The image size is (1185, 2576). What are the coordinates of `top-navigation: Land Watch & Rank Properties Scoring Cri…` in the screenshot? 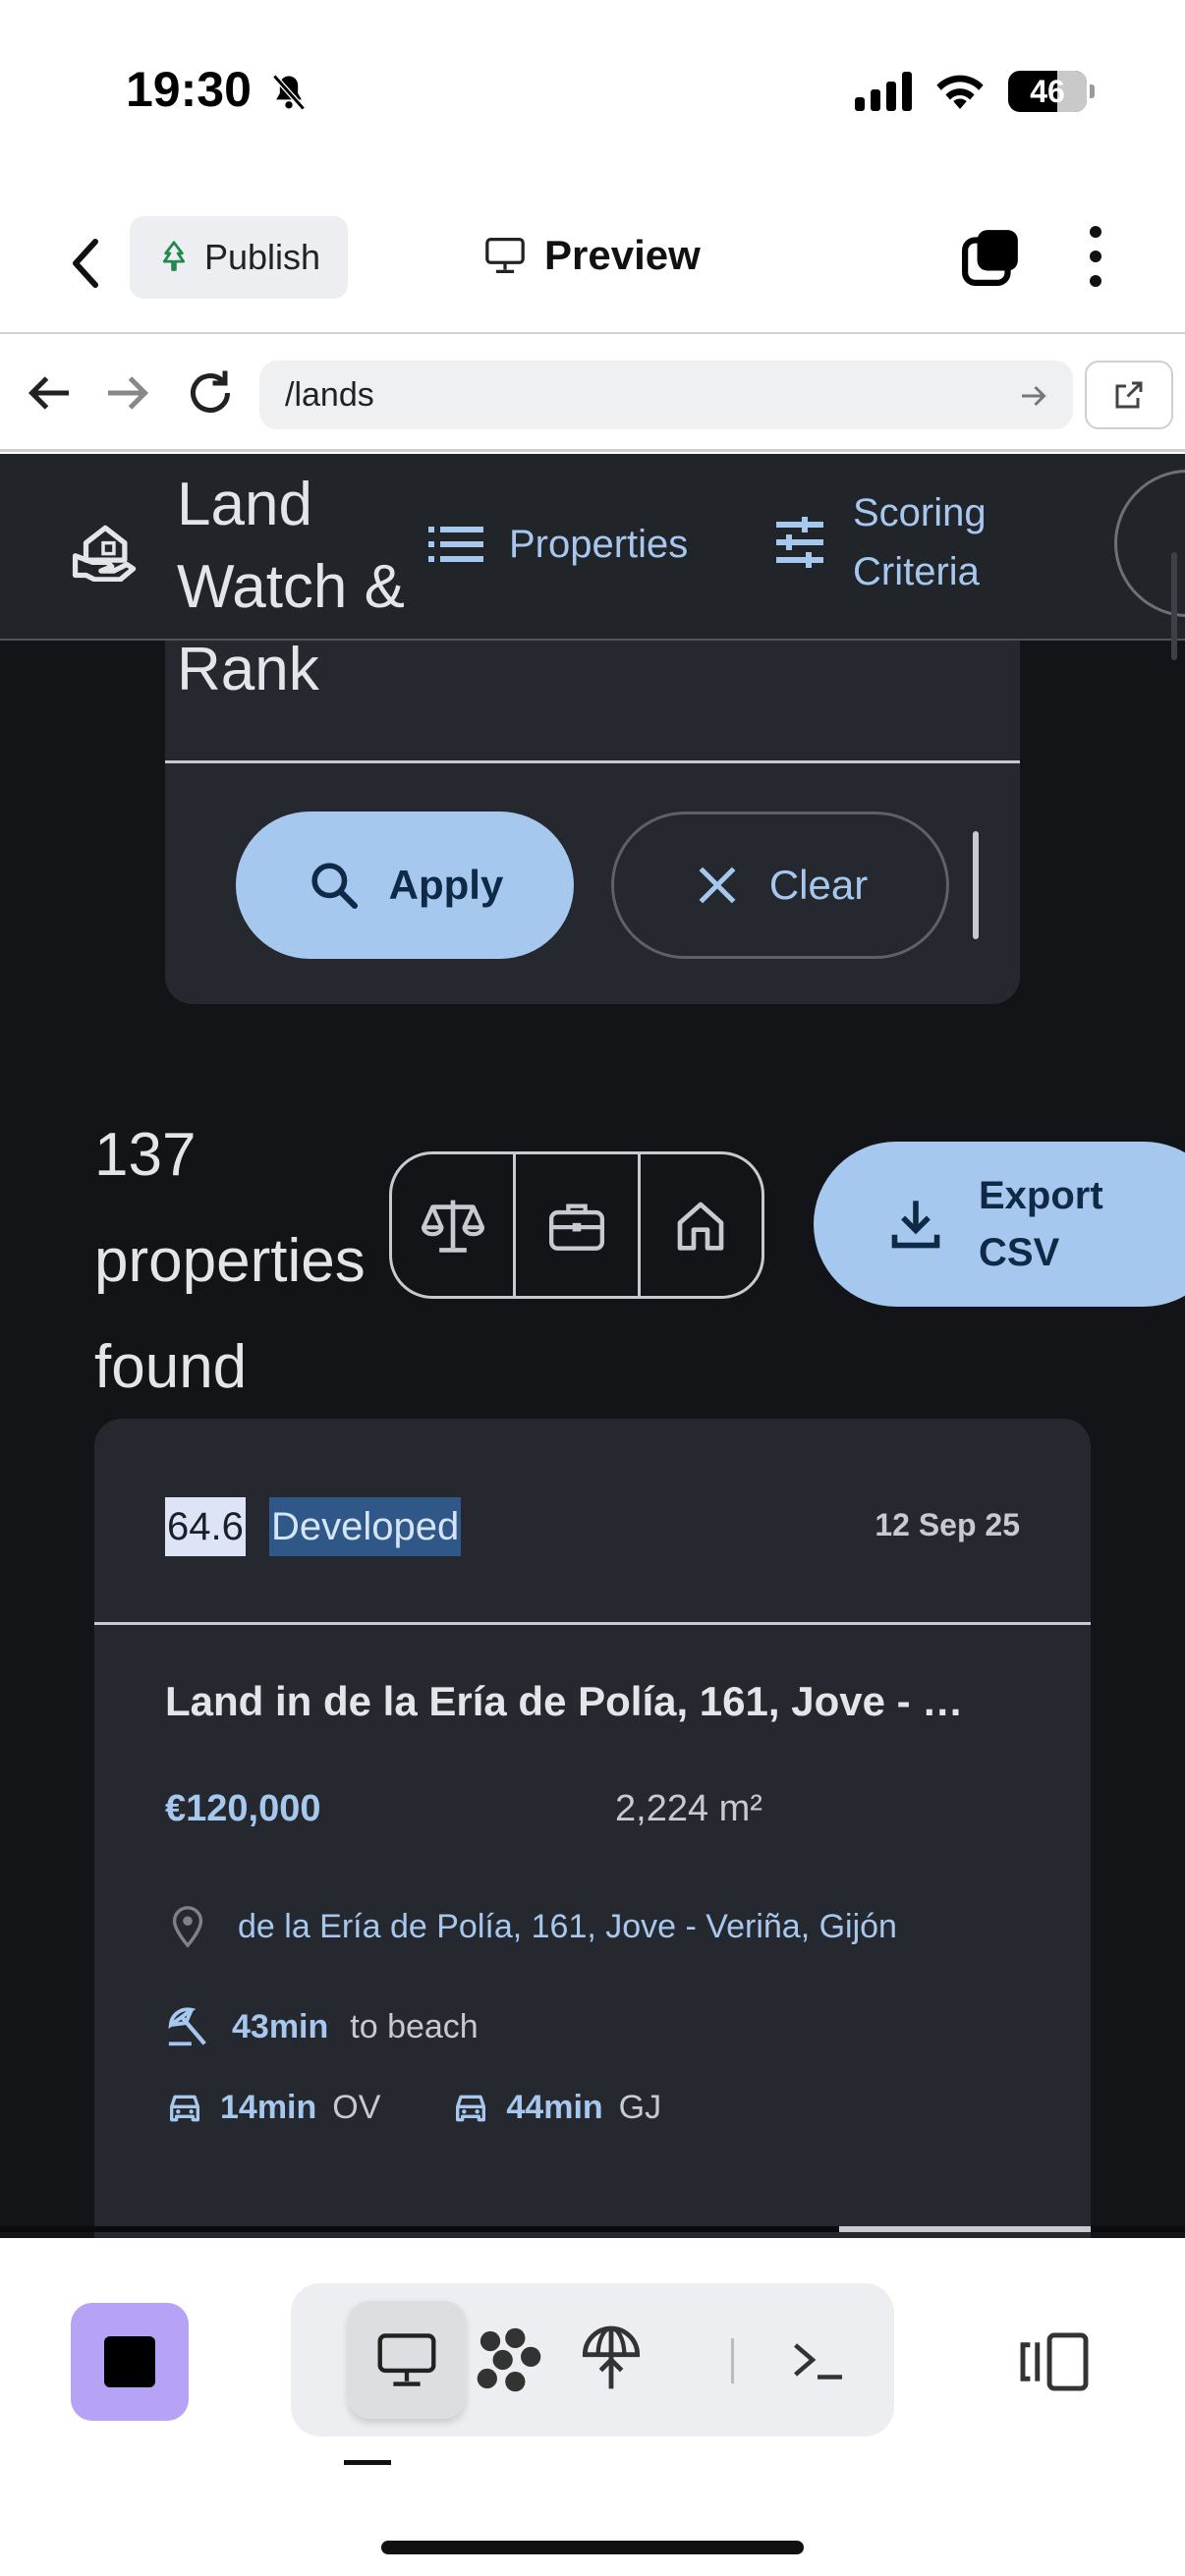 It's located at (592, 578).